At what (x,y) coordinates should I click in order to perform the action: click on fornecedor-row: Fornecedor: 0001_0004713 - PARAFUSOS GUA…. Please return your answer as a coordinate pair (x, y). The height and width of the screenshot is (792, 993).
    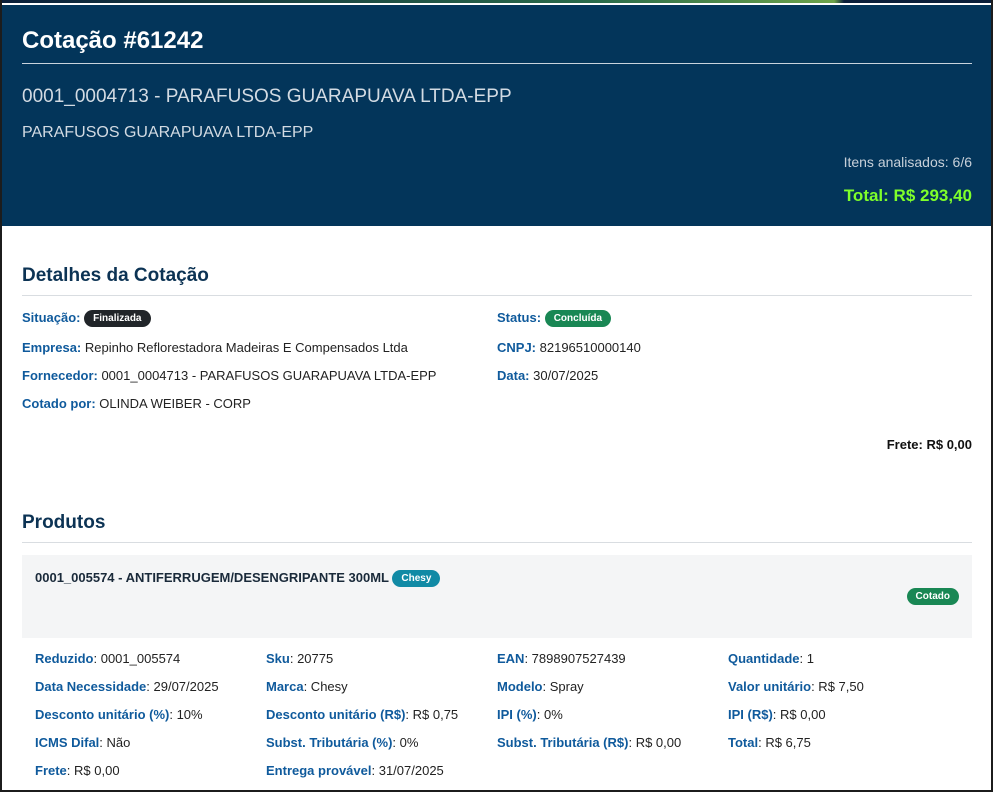
    Looking at the image, I should click on (229, 375).